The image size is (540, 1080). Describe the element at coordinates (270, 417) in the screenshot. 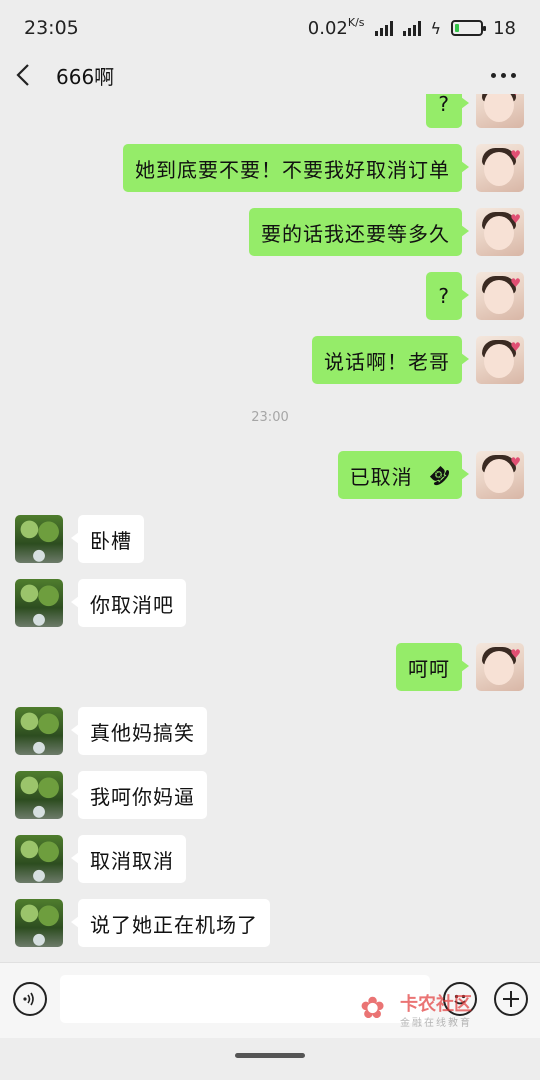

I see `message-timestamp: 23:00` at that location.